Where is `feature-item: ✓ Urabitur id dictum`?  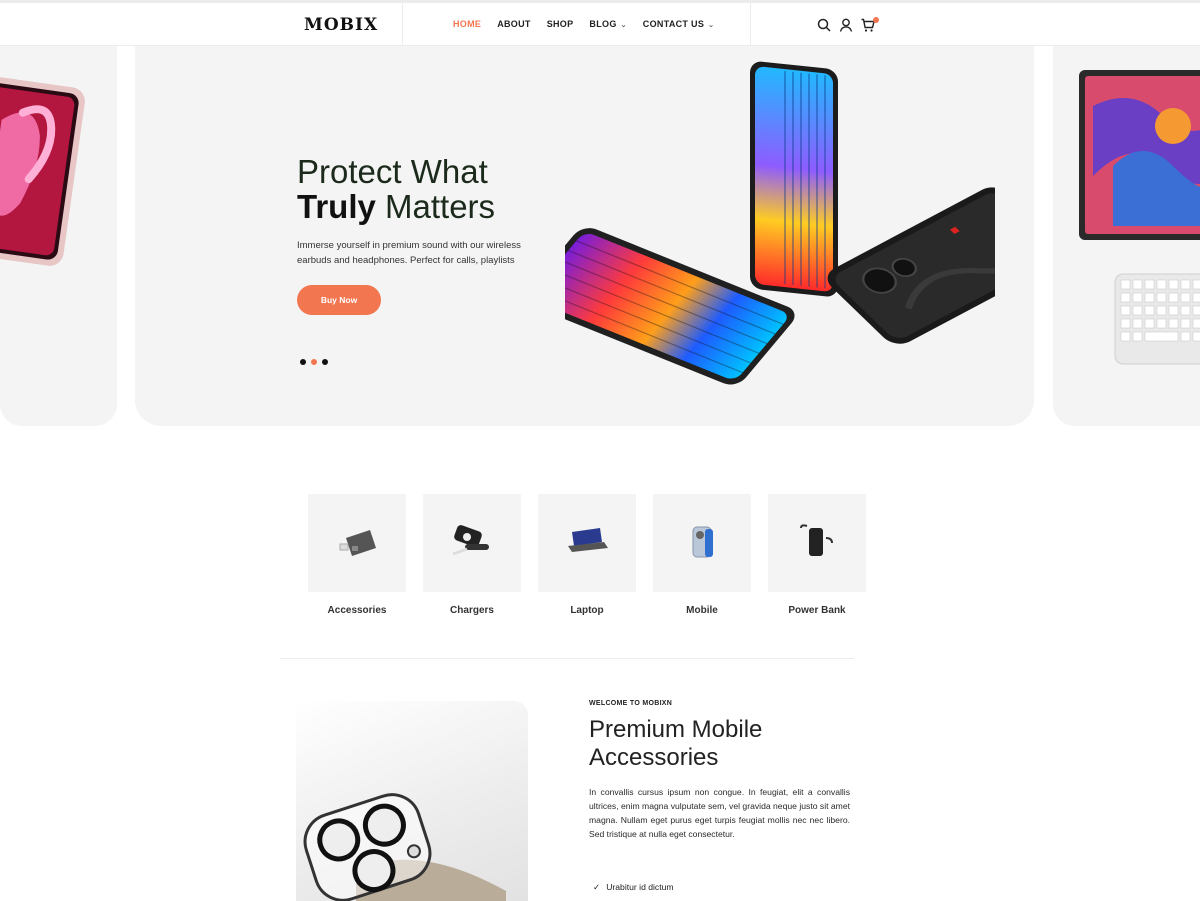
feature-item: ✓ Urabitur id dictum is located at coordinates (633, 887).